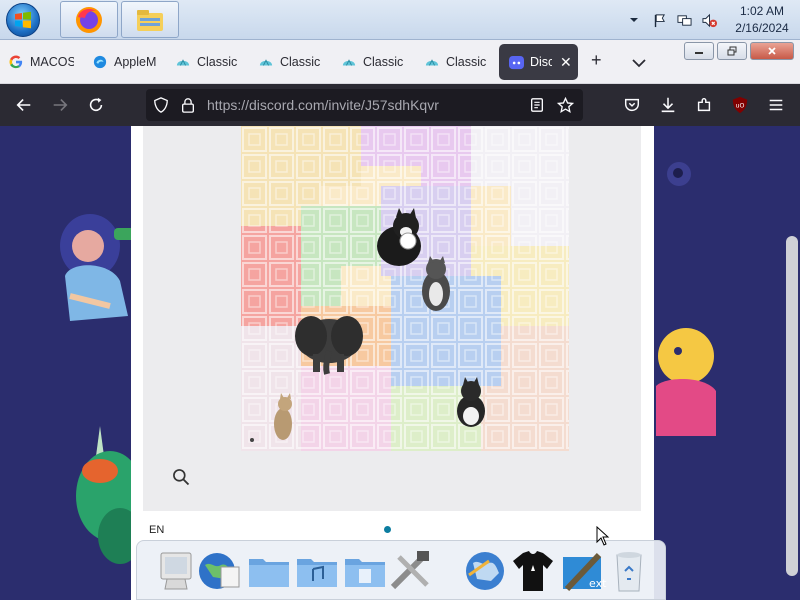  I want to click on bubble-illustration, so click(679, 174).